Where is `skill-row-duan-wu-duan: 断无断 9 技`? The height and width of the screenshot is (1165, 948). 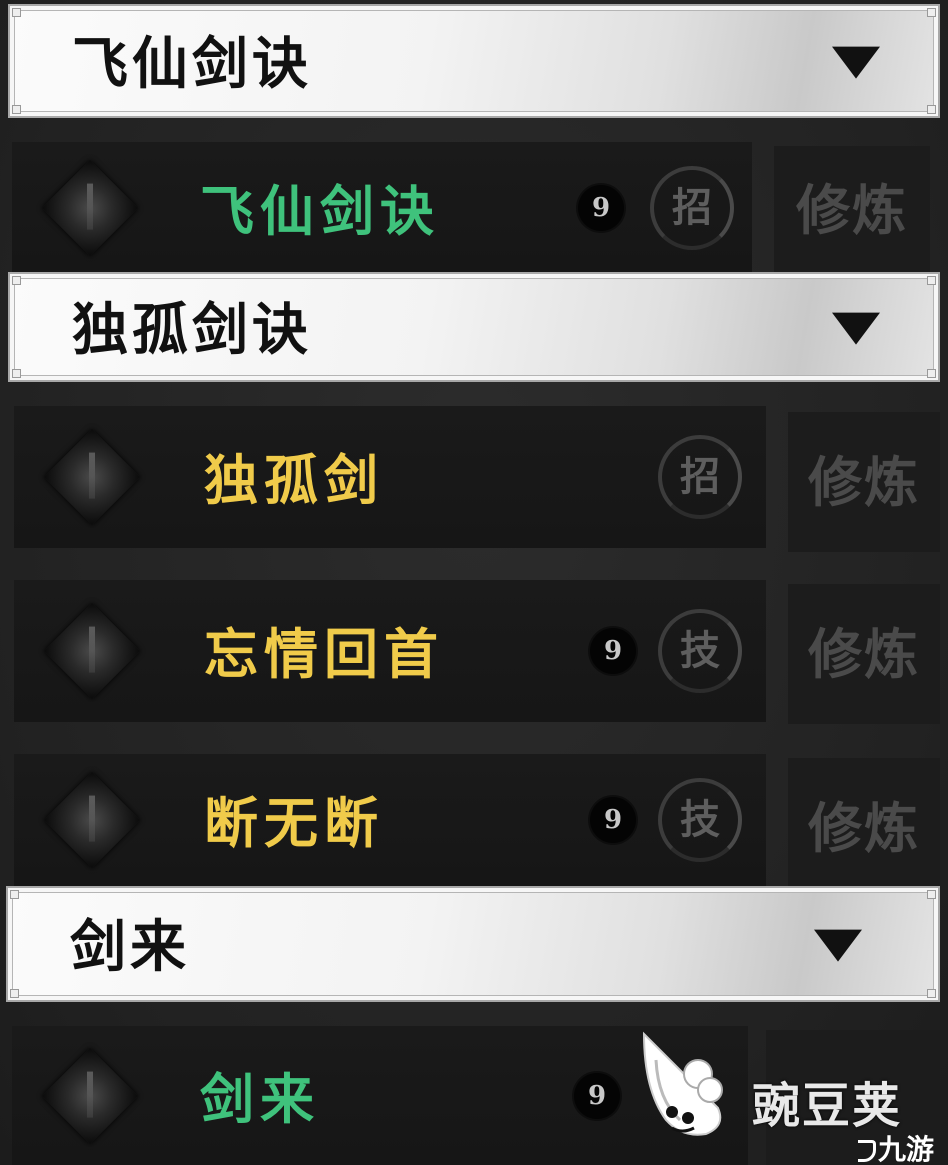 skill-row-duan-wu-duan: 断无断 9 技 is located at coordinates (390, 820).